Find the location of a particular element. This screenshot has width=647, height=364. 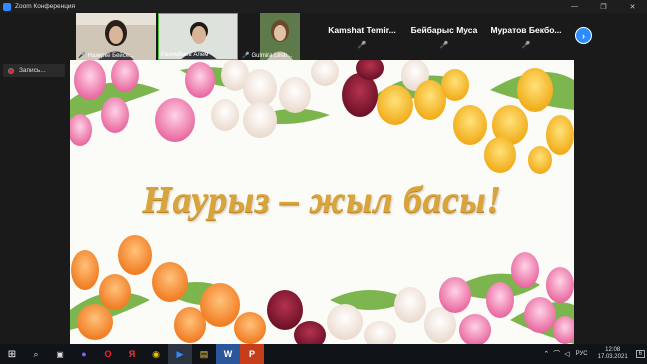

clock: 12:08 17.03.2021 is located at coordinates (613, 354).